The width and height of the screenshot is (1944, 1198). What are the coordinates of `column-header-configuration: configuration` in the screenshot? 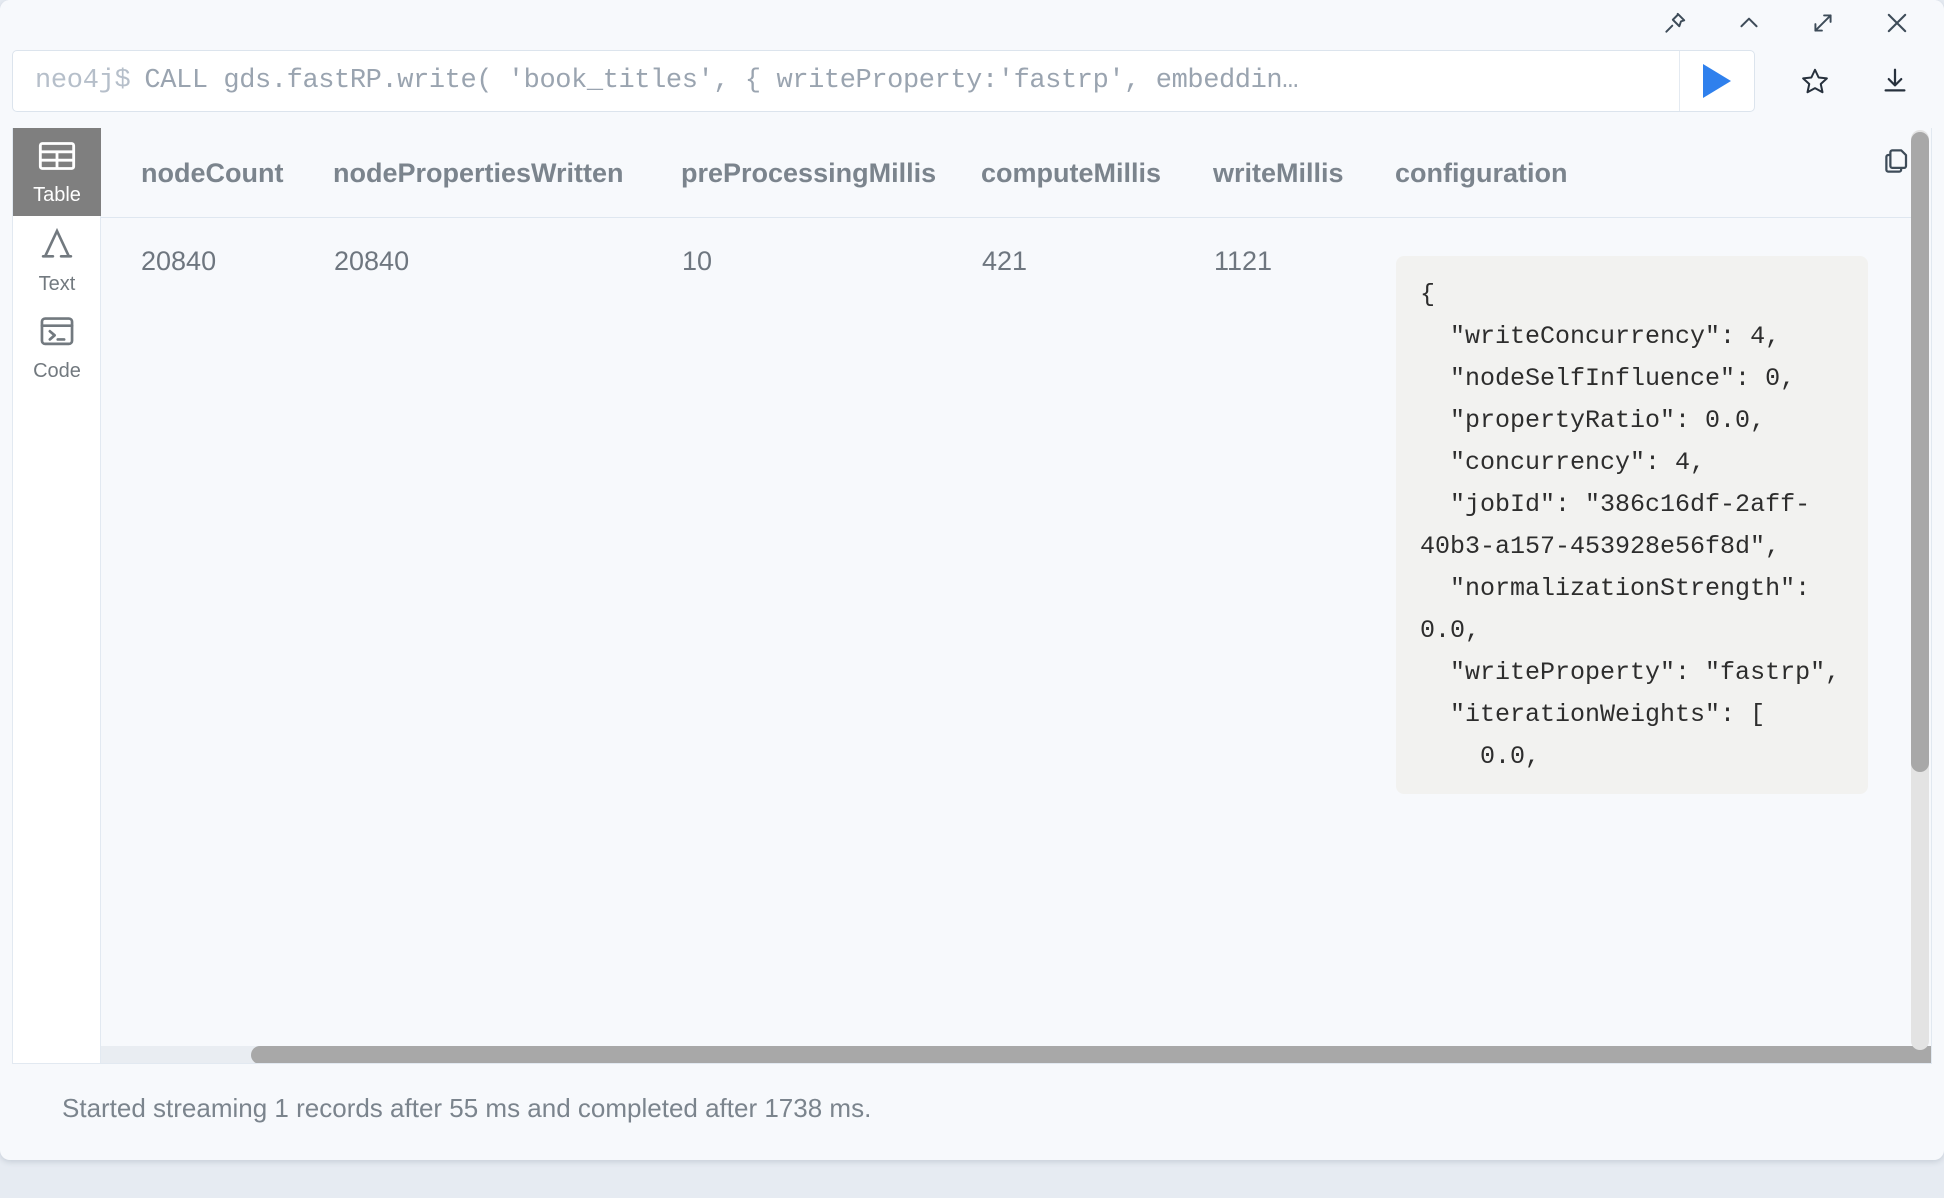 It's located at (1655, 173).